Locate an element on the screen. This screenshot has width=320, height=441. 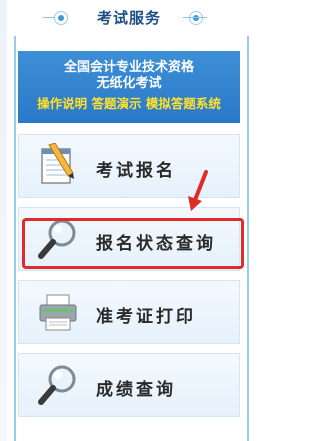
menu-item-label: 准考证打印 is located at coordinates (146, 317).